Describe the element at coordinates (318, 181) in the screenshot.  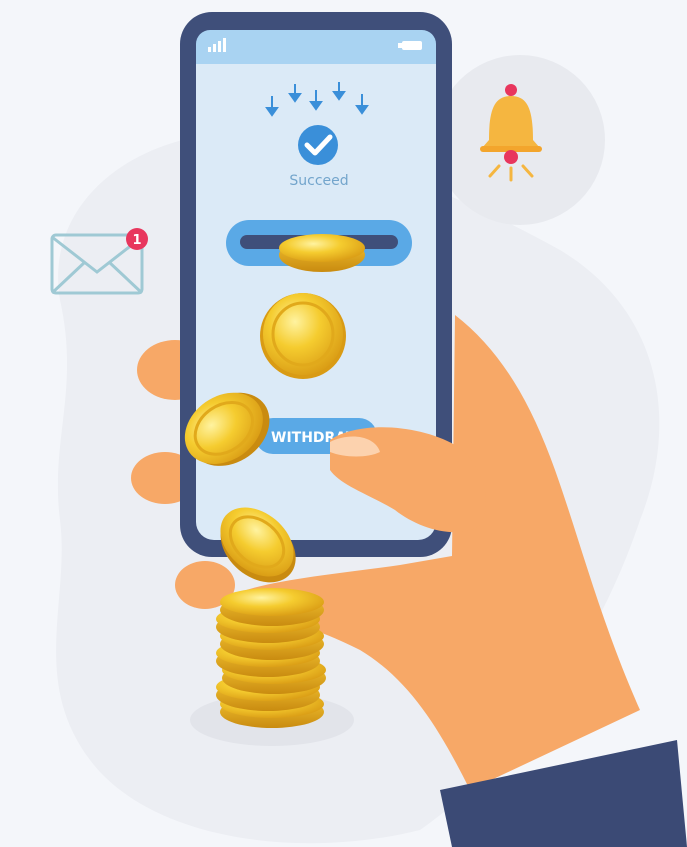
I see `status-label: Succeed` at that location.